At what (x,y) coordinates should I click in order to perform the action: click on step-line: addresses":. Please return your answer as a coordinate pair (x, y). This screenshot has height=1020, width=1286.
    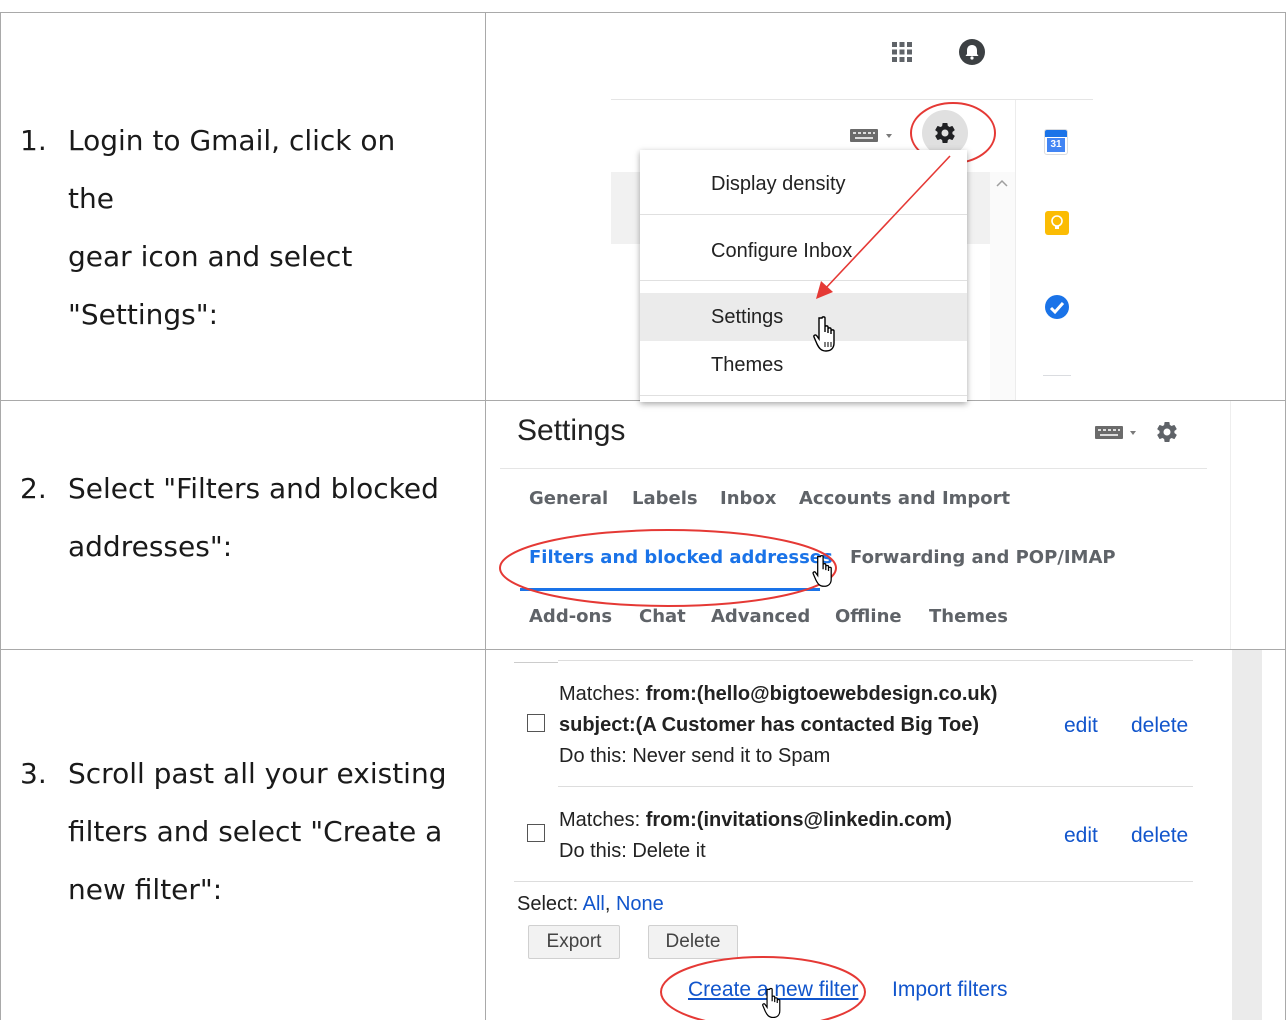
    Looking at the image, I should click on (150, 546).